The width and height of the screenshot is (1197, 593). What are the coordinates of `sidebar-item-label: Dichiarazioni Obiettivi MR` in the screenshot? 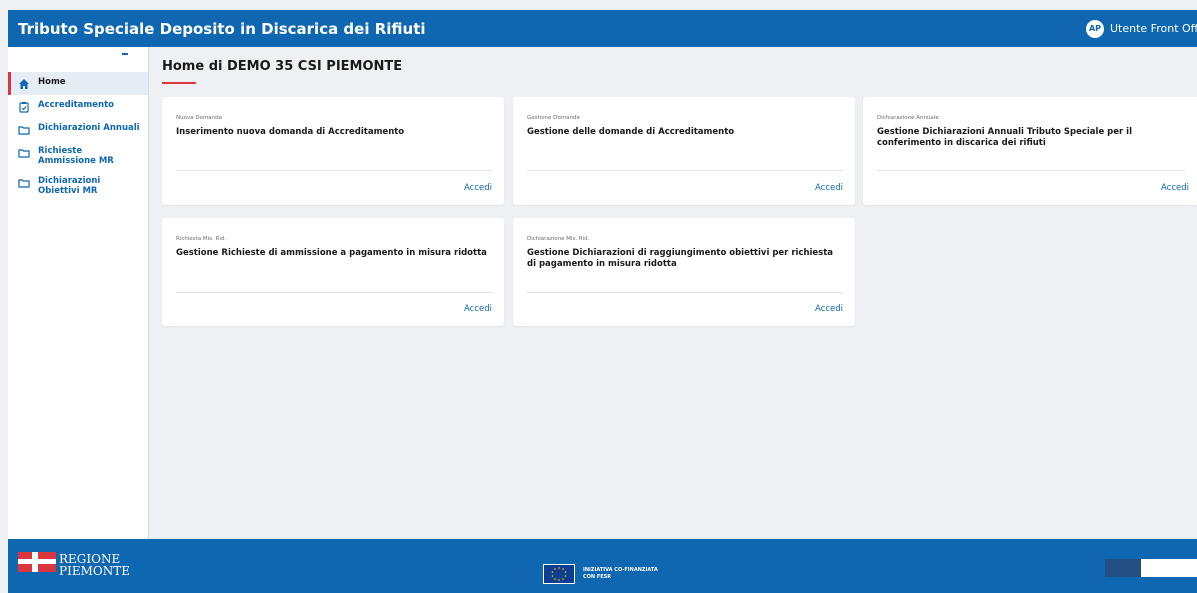 It's located at (69, 186).